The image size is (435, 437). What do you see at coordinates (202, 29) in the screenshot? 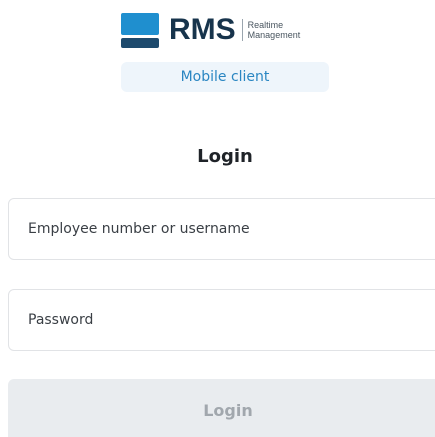
I see `logo-wordmark: RMS` at bounding box center [202, 29].